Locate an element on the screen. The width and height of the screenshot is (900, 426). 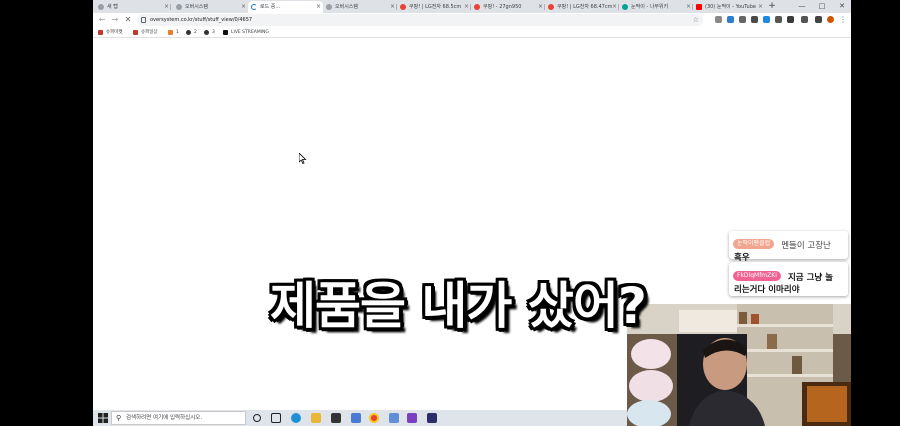
taskbar-search-input: ⚲ 검색하려면 여기에 입력하십시오. is located at coordinates (178, 418).